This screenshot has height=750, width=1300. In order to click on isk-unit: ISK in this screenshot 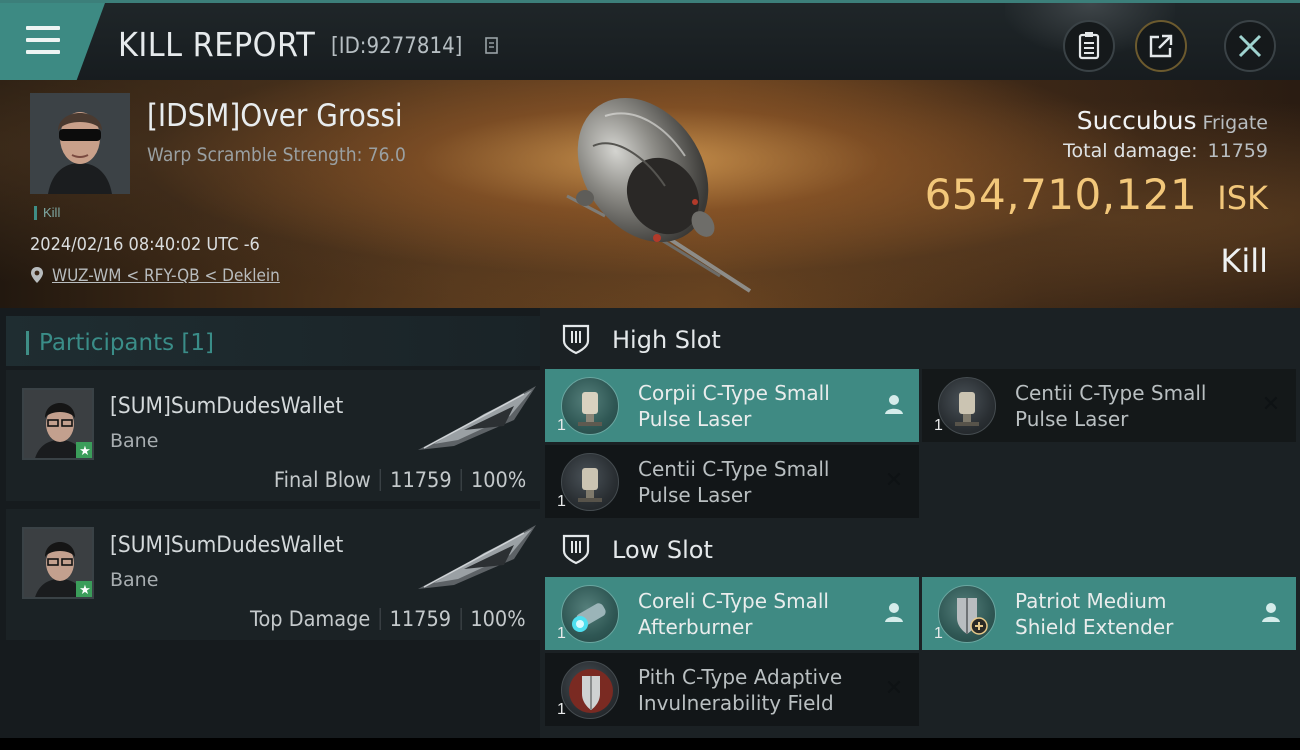, I will do `click(1242, 198)`.